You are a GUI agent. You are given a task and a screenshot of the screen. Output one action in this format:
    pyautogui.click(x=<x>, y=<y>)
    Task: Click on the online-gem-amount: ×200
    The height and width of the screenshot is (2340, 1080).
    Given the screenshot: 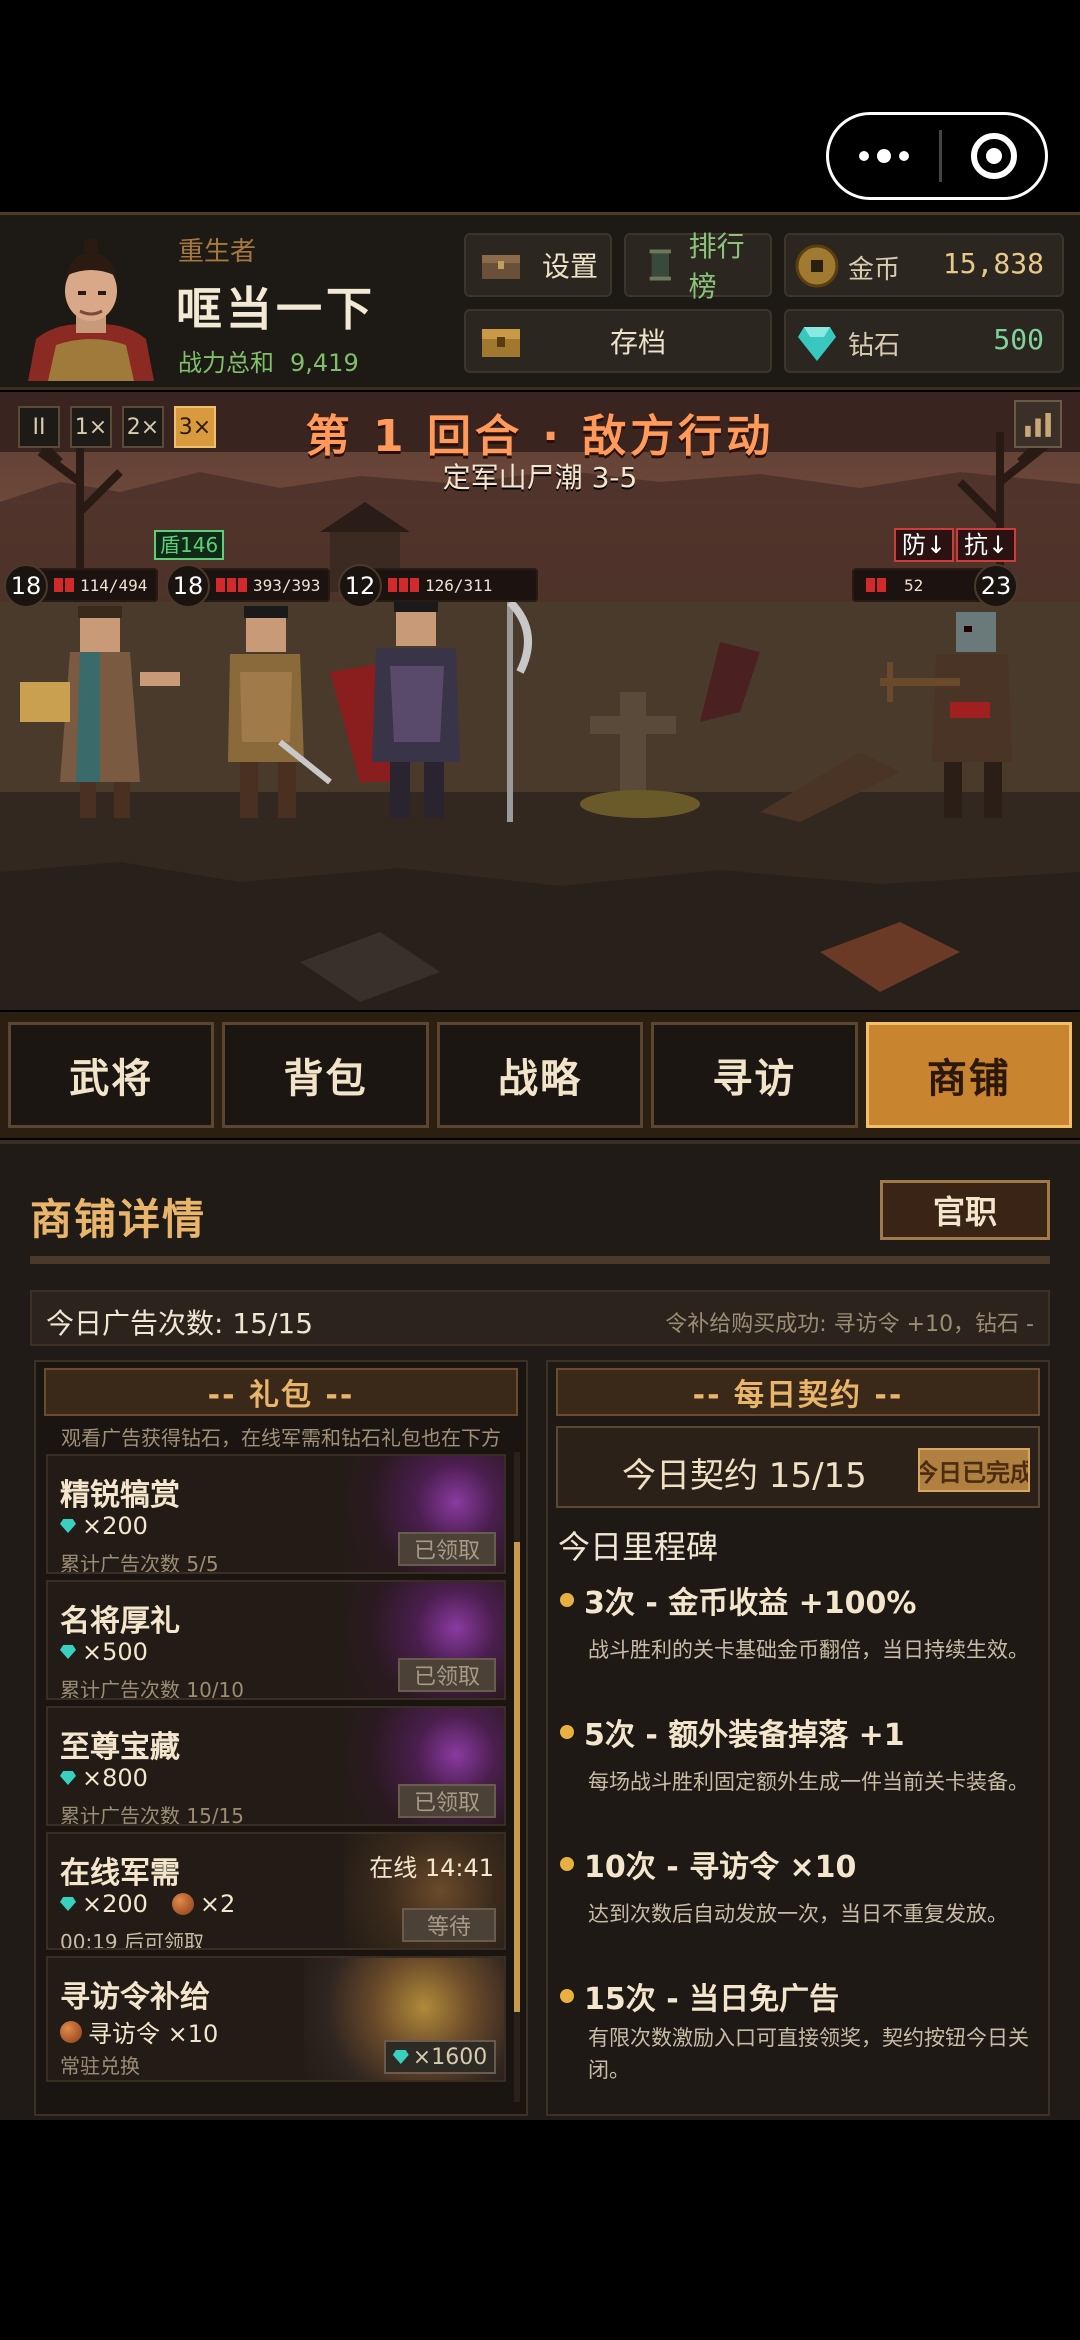 What is the action you would take?
    pyautogui.click(x=115, y=1904)
    